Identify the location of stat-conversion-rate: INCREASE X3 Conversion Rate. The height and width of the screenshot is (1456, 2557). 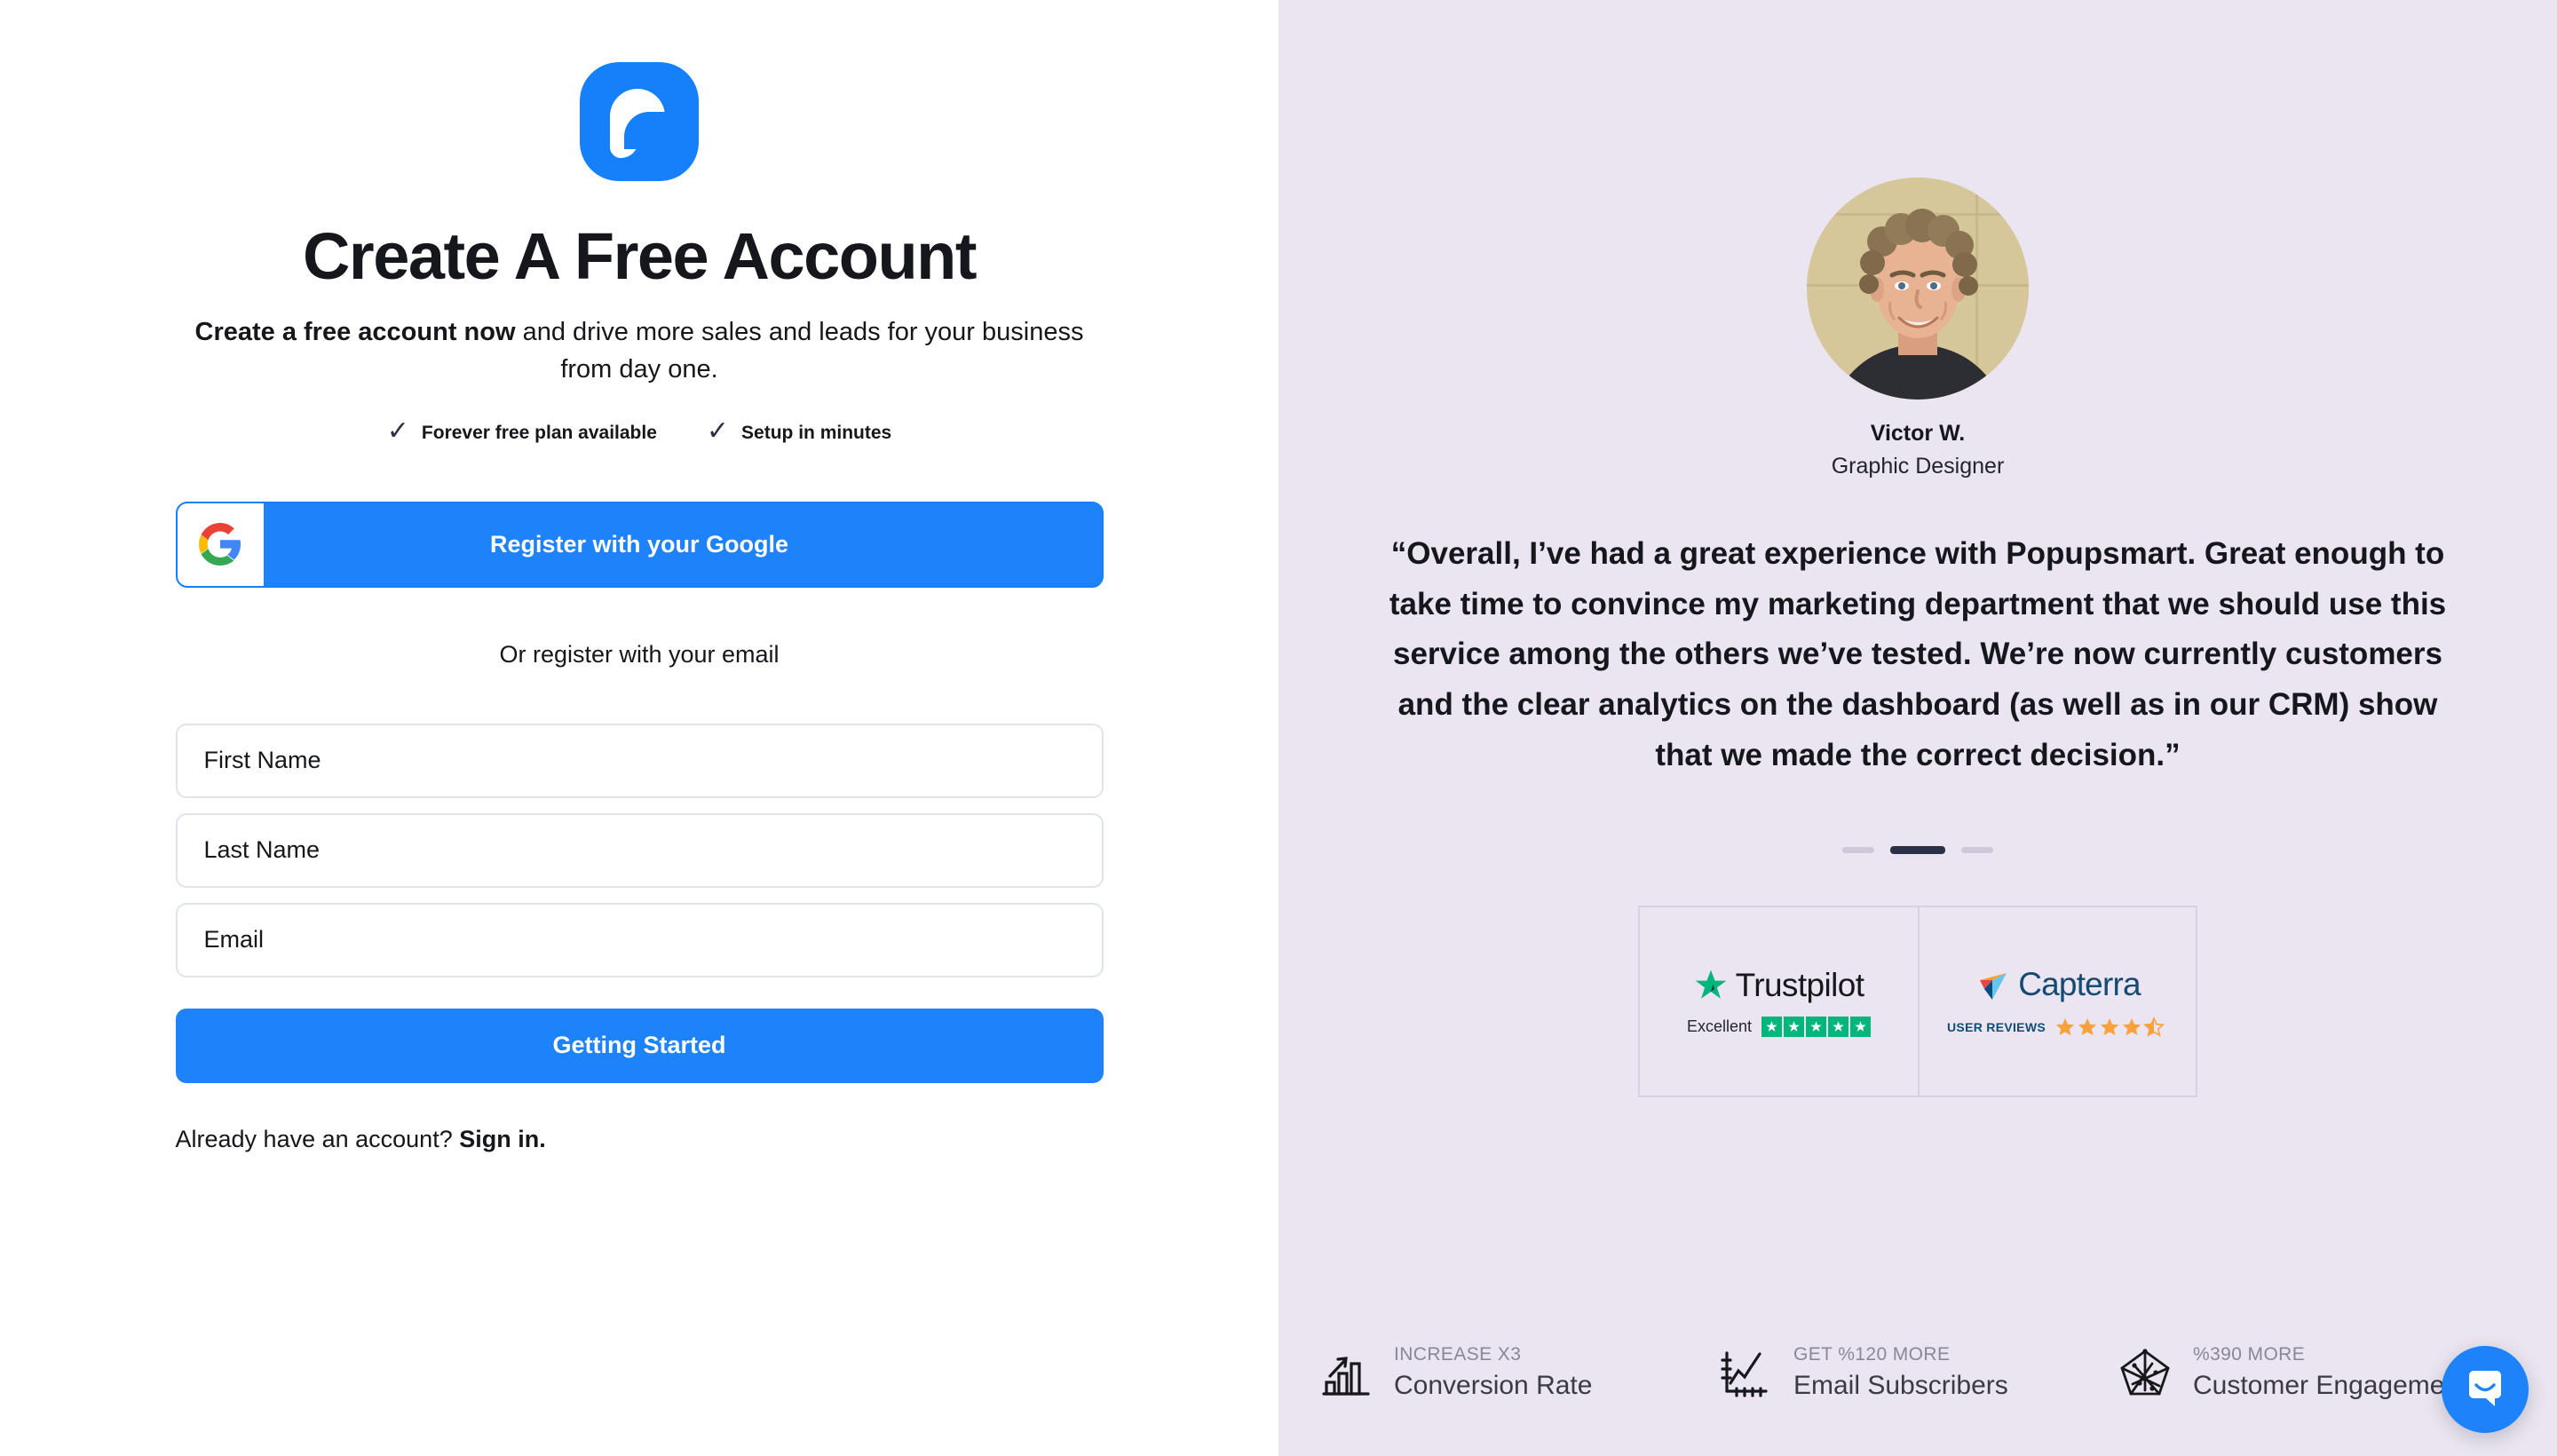
(1517, 1372).